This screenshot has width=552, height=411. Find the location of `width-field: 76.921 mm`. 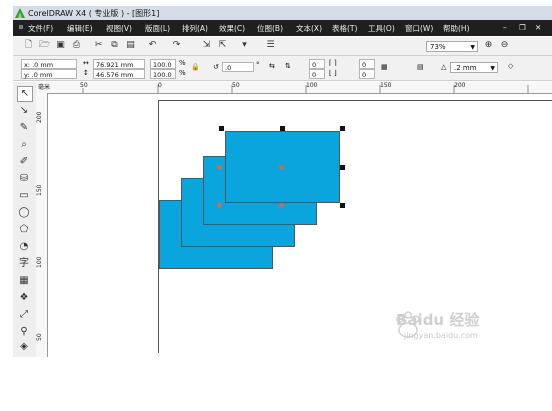

width-field: 76.921 mm is located at coordinates (119, 64).